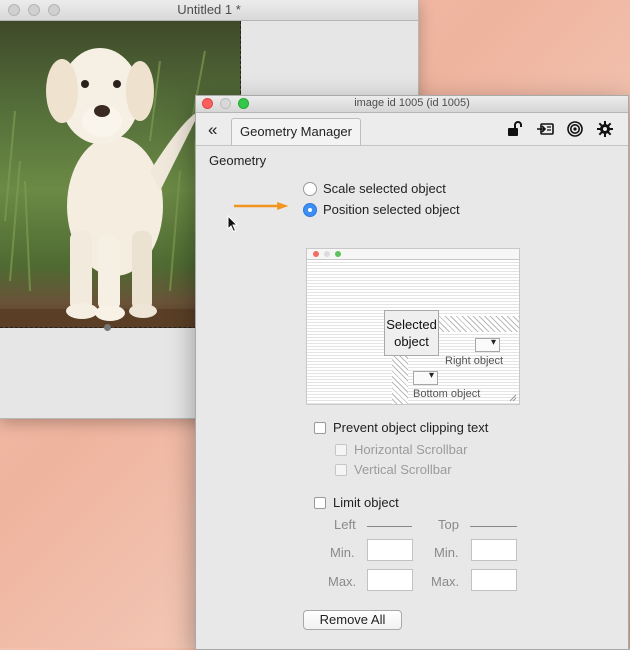 This screenshot has height=650, width=630. Describe the element at coordinates (575, 129) in the screenshot. I see `target-icon` at that location.